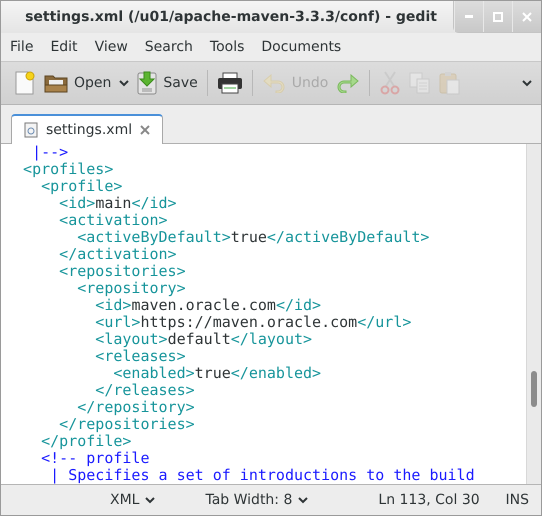  I want to click on language-dropdown: XML, so click(133, 500).